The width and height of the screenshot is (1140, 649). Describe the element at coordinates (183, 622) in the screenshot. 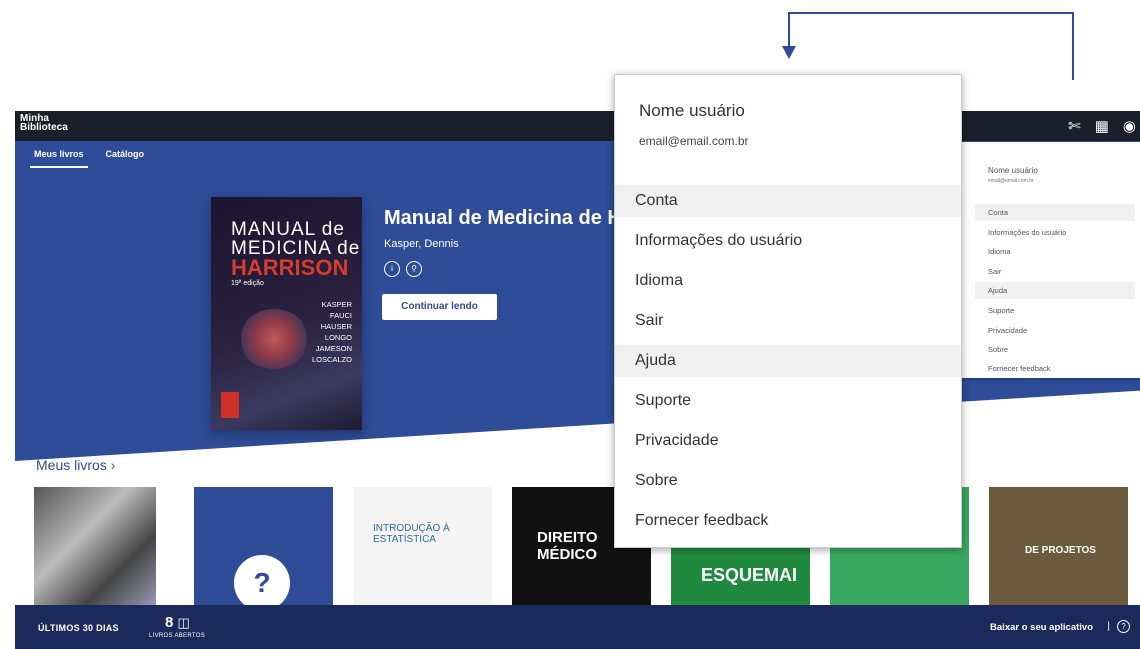

I see `open-book-icon: ◫` at that location.